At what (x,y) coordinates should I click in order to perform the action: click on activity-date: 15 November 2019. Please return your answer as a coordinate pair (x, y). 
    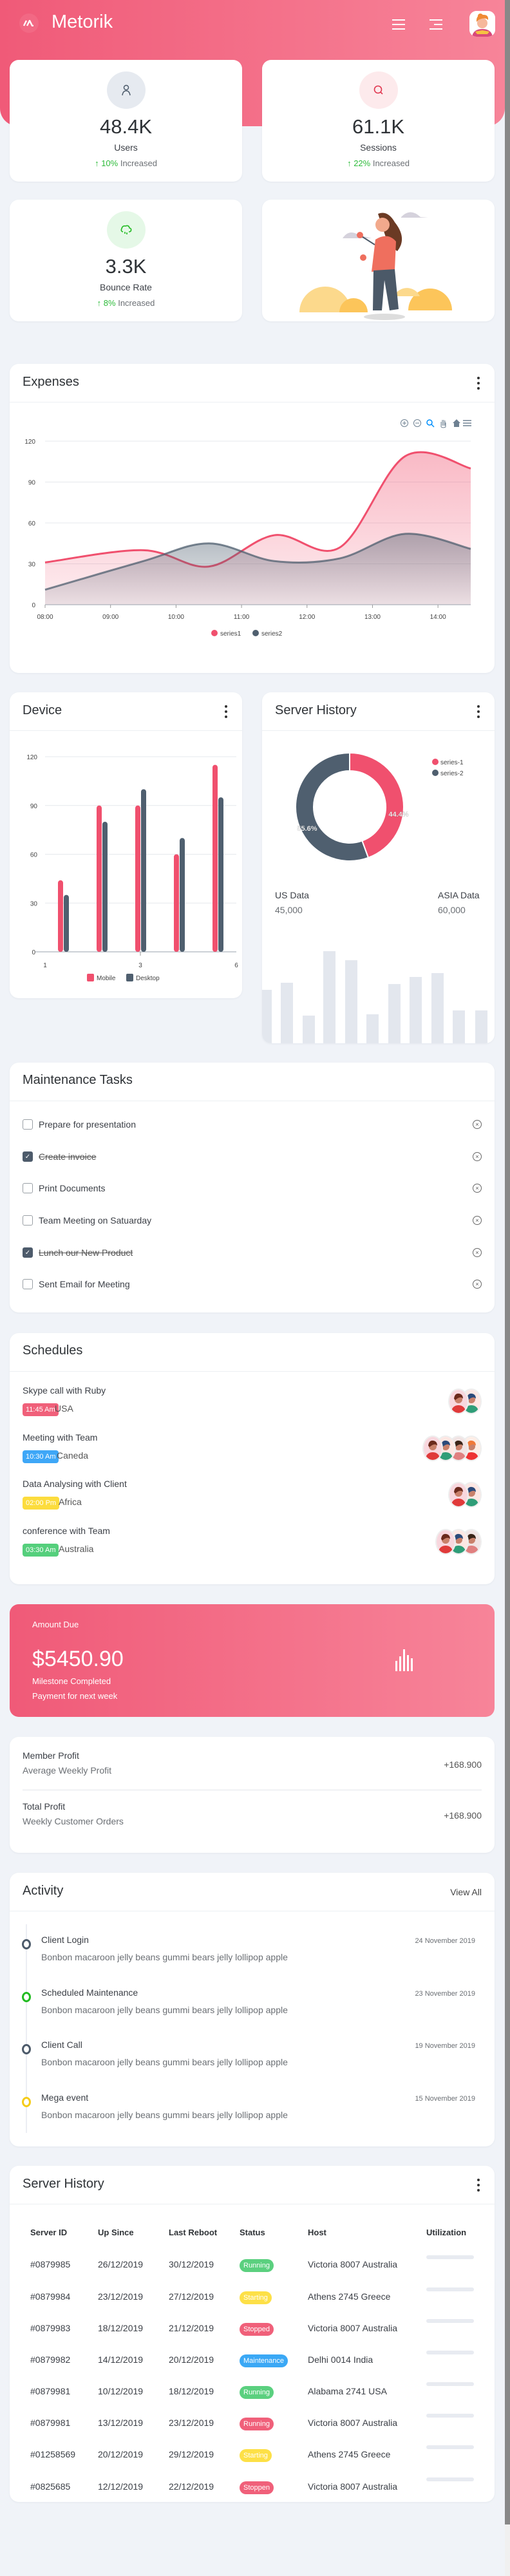
    Looking at the image, I should click on (445, 2099).